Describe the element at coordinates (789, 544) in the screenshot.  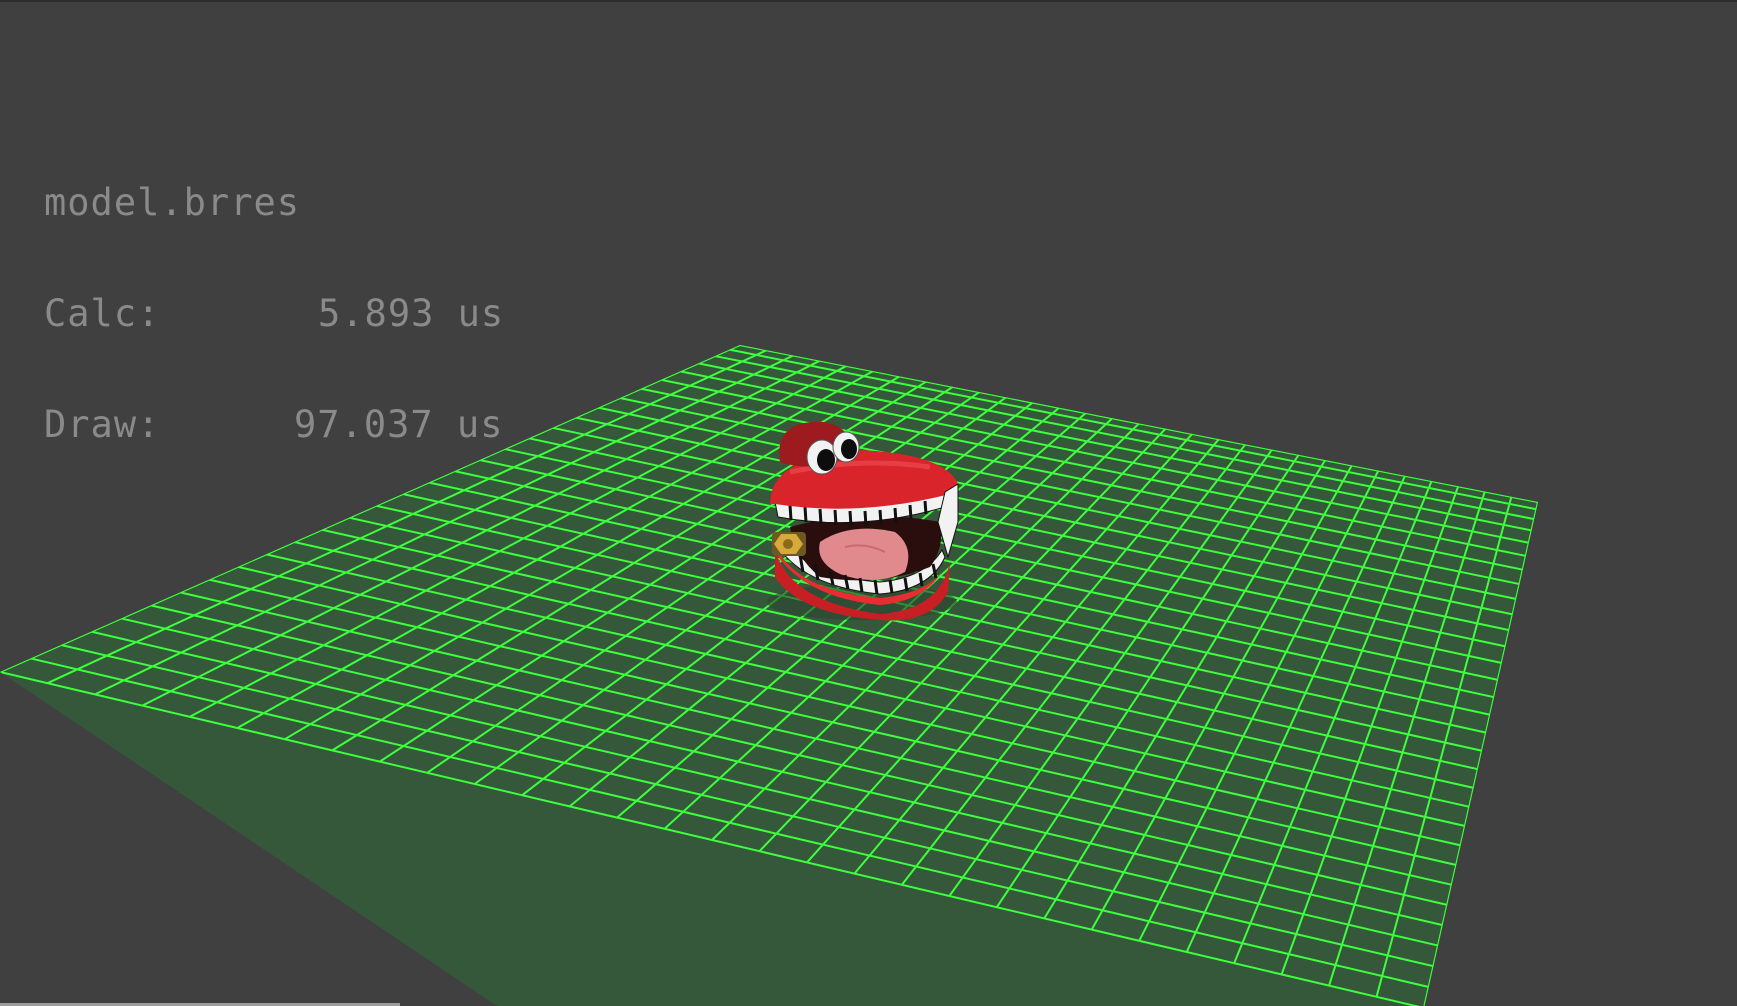
I see `wind-up-key` at that location.